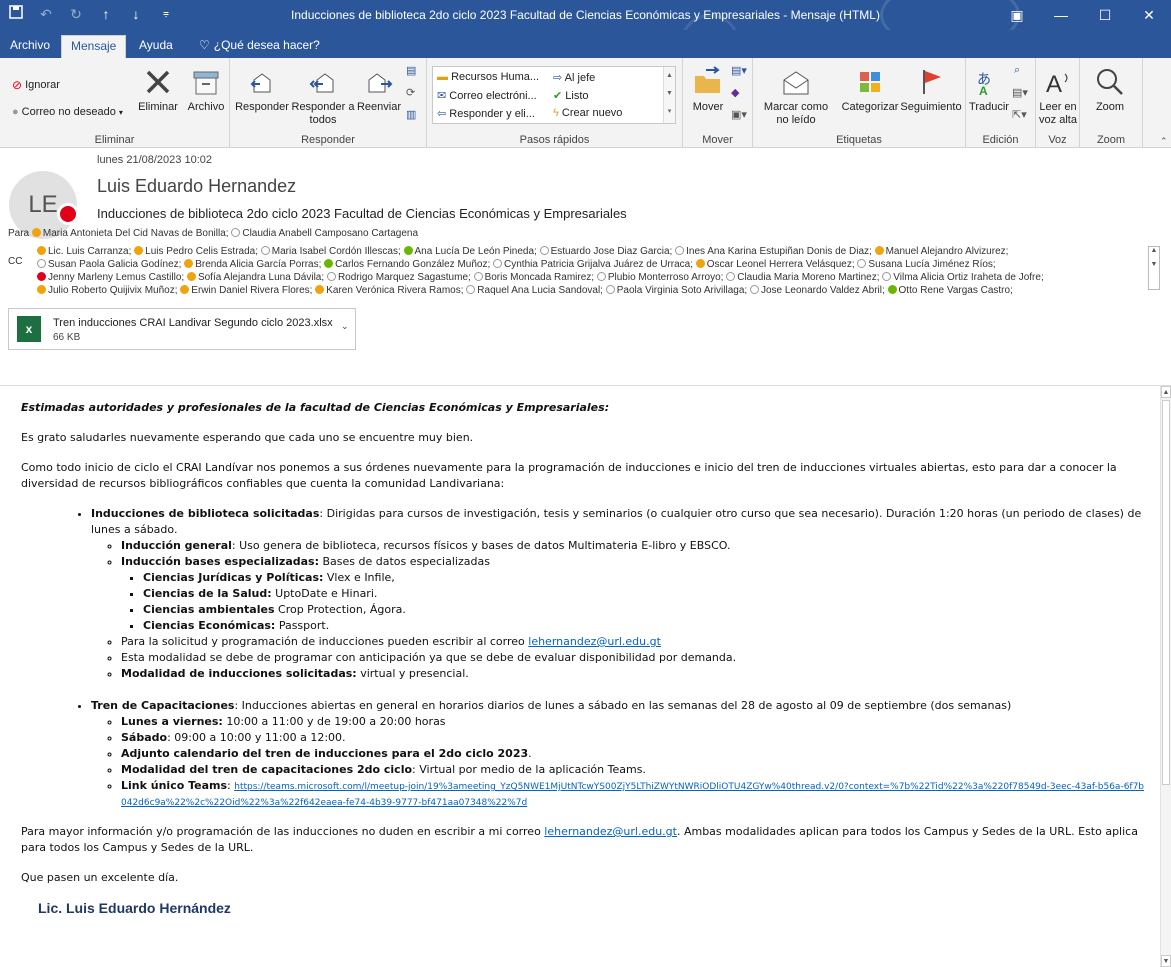 The width and height of the screenshot is (1171, 967). What do you see at coordinates (677, 290) in the screenshot?
I see `recipient: Paola Virginia Soto Arivillaga;` at bounding box center [677, 290].